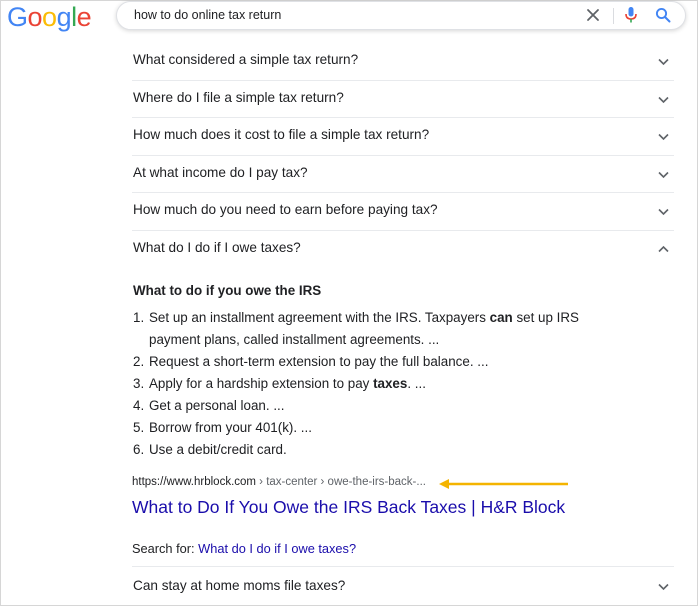 The image size is (698, 606). What do you see at coordinates (401, 15) in the screenshot?
I see `search-box: how to do online tax return` at bounding box center [401, 15].